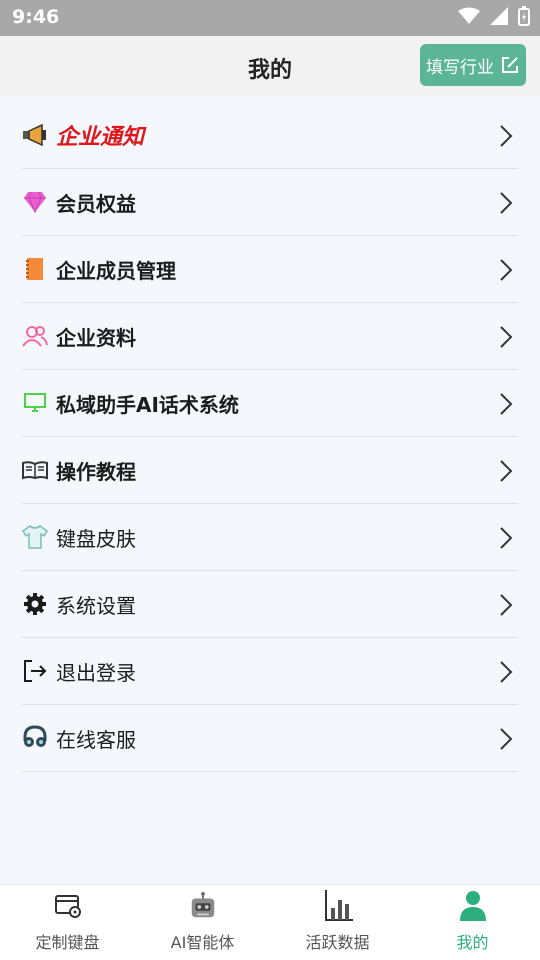 This screenshot has width=540, height=960. What do you see at coordinates (270, 18) in the screenshot?
I see `status-bar: 9:46` at bounding box center [270, 18].